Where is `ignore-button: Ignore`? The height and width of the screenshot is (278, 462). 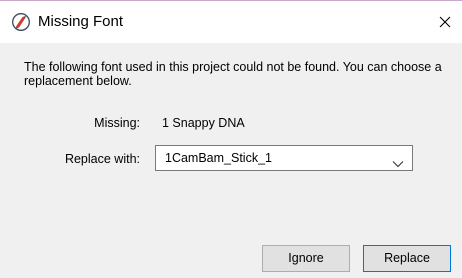 ignore-button: Ignore is located at coordinates (306, 258).